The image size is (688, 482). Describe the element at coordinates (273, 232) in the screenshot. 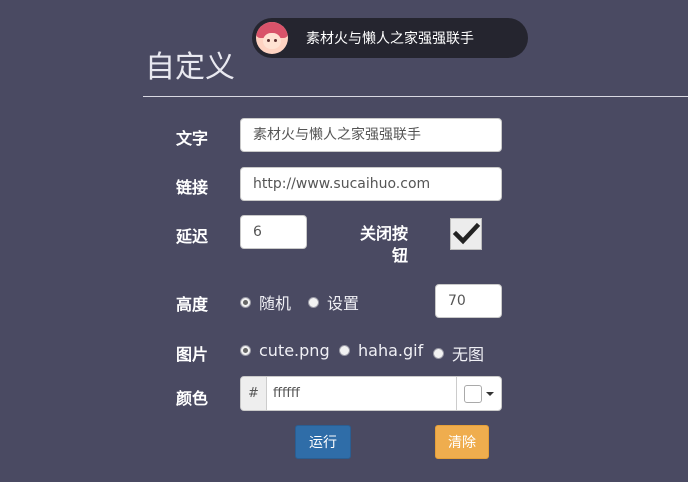

I see `delay-input: 6` at that location.